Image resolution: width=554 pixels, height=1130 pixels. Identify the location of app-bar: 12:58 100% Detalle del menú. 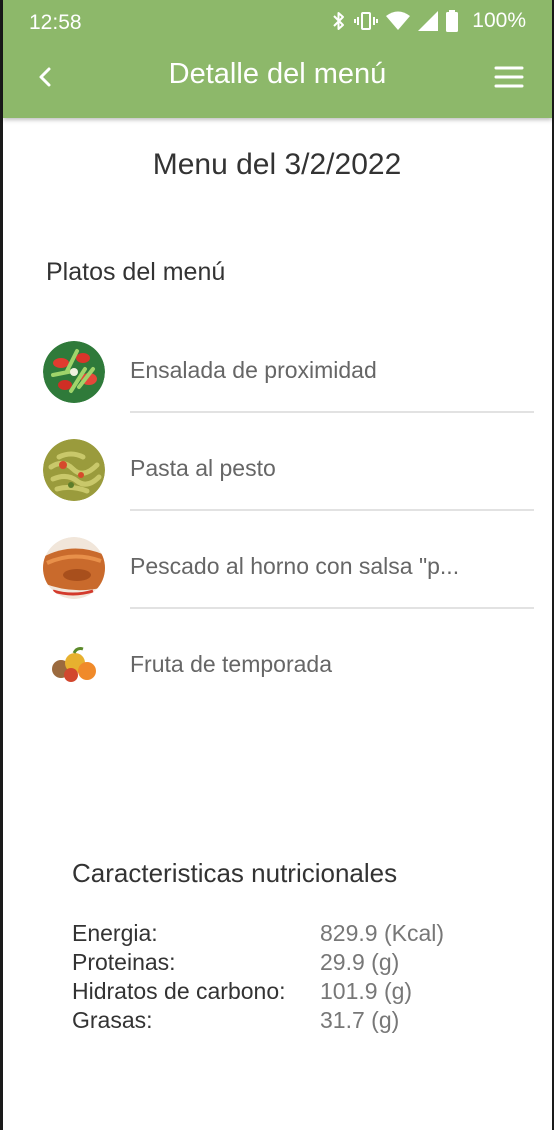
(277, 59).